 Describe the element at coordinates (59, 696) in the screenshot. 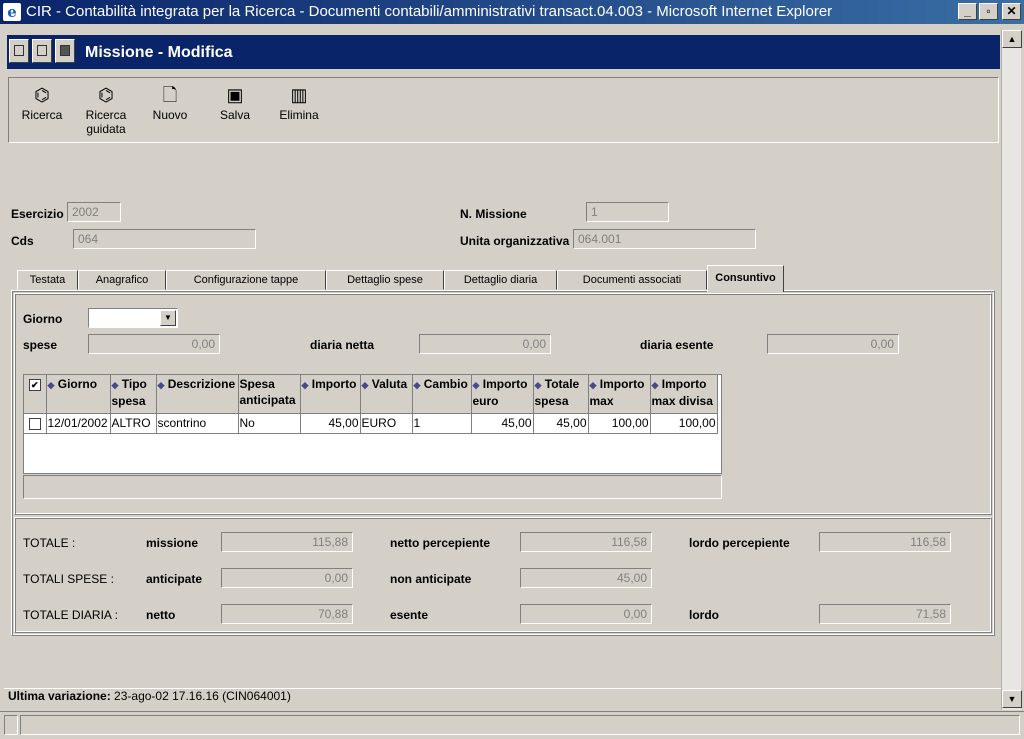

I see `last-modified-label: Ultima variazione:` at that location.